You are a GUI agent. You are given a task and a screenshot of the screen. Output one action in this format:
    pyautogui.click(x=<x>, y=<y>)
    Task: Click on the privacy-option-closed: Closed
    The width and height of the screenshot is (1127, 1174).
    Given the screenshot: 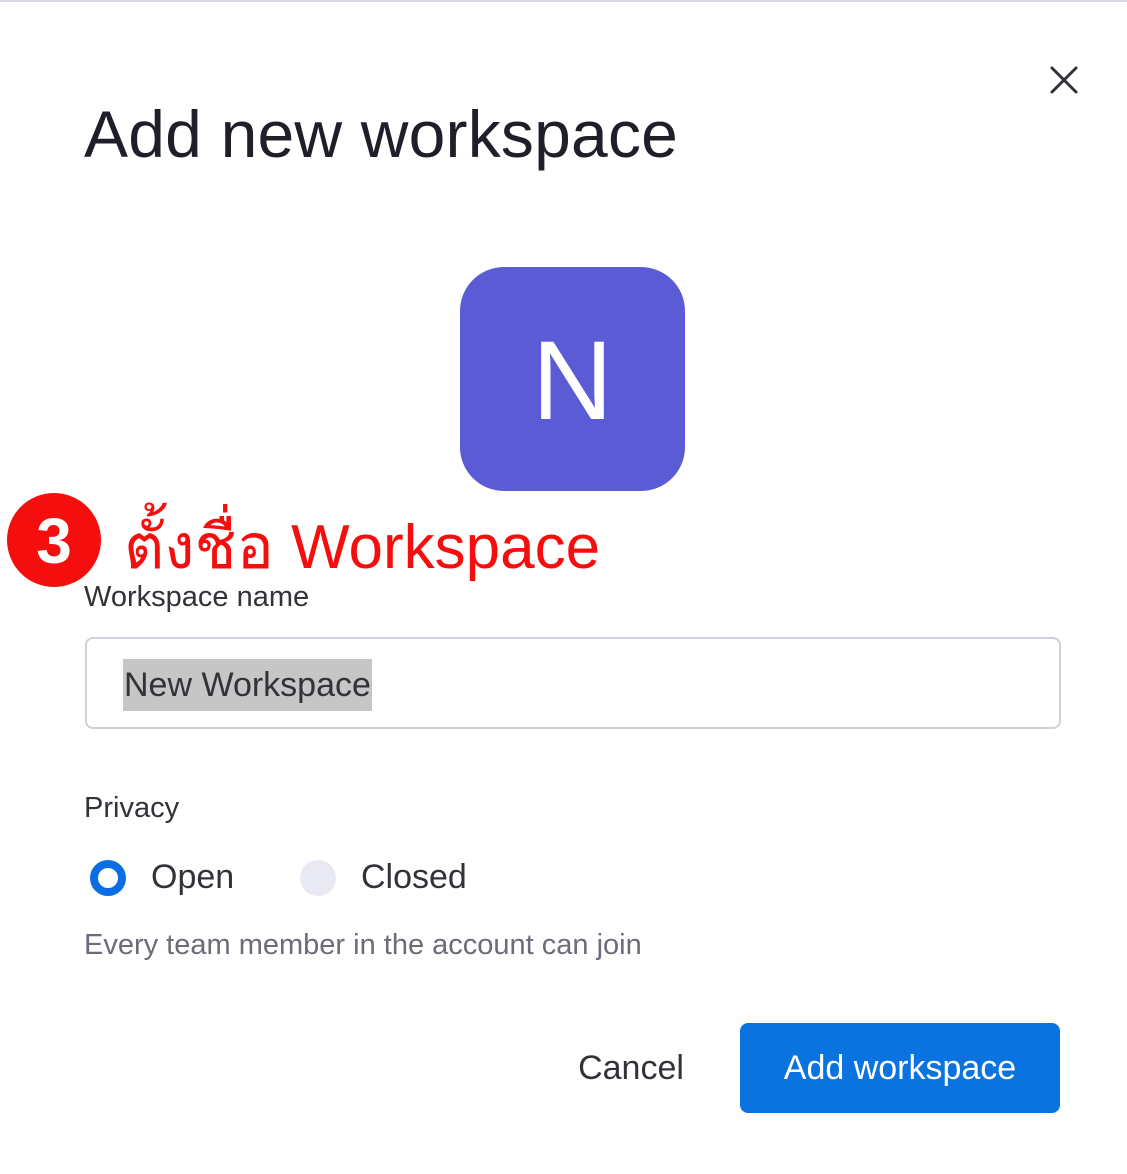 What is the action you would take?
    pyautogui.click(x=383, y=877)
    